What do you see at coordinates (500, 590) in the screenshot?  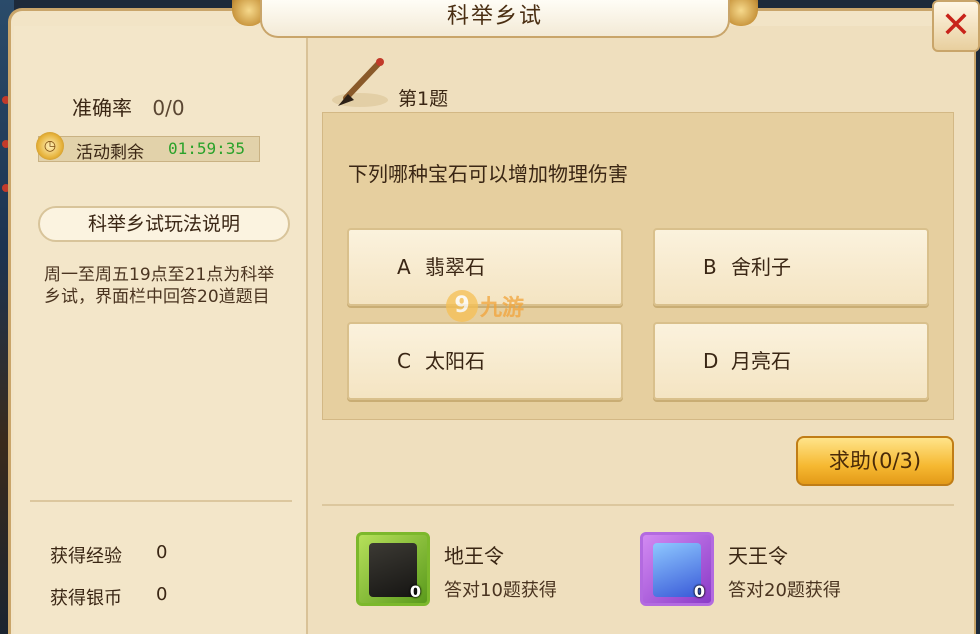 I see `reward-desc: 答对10题获得` at bounding box center [500, 590].